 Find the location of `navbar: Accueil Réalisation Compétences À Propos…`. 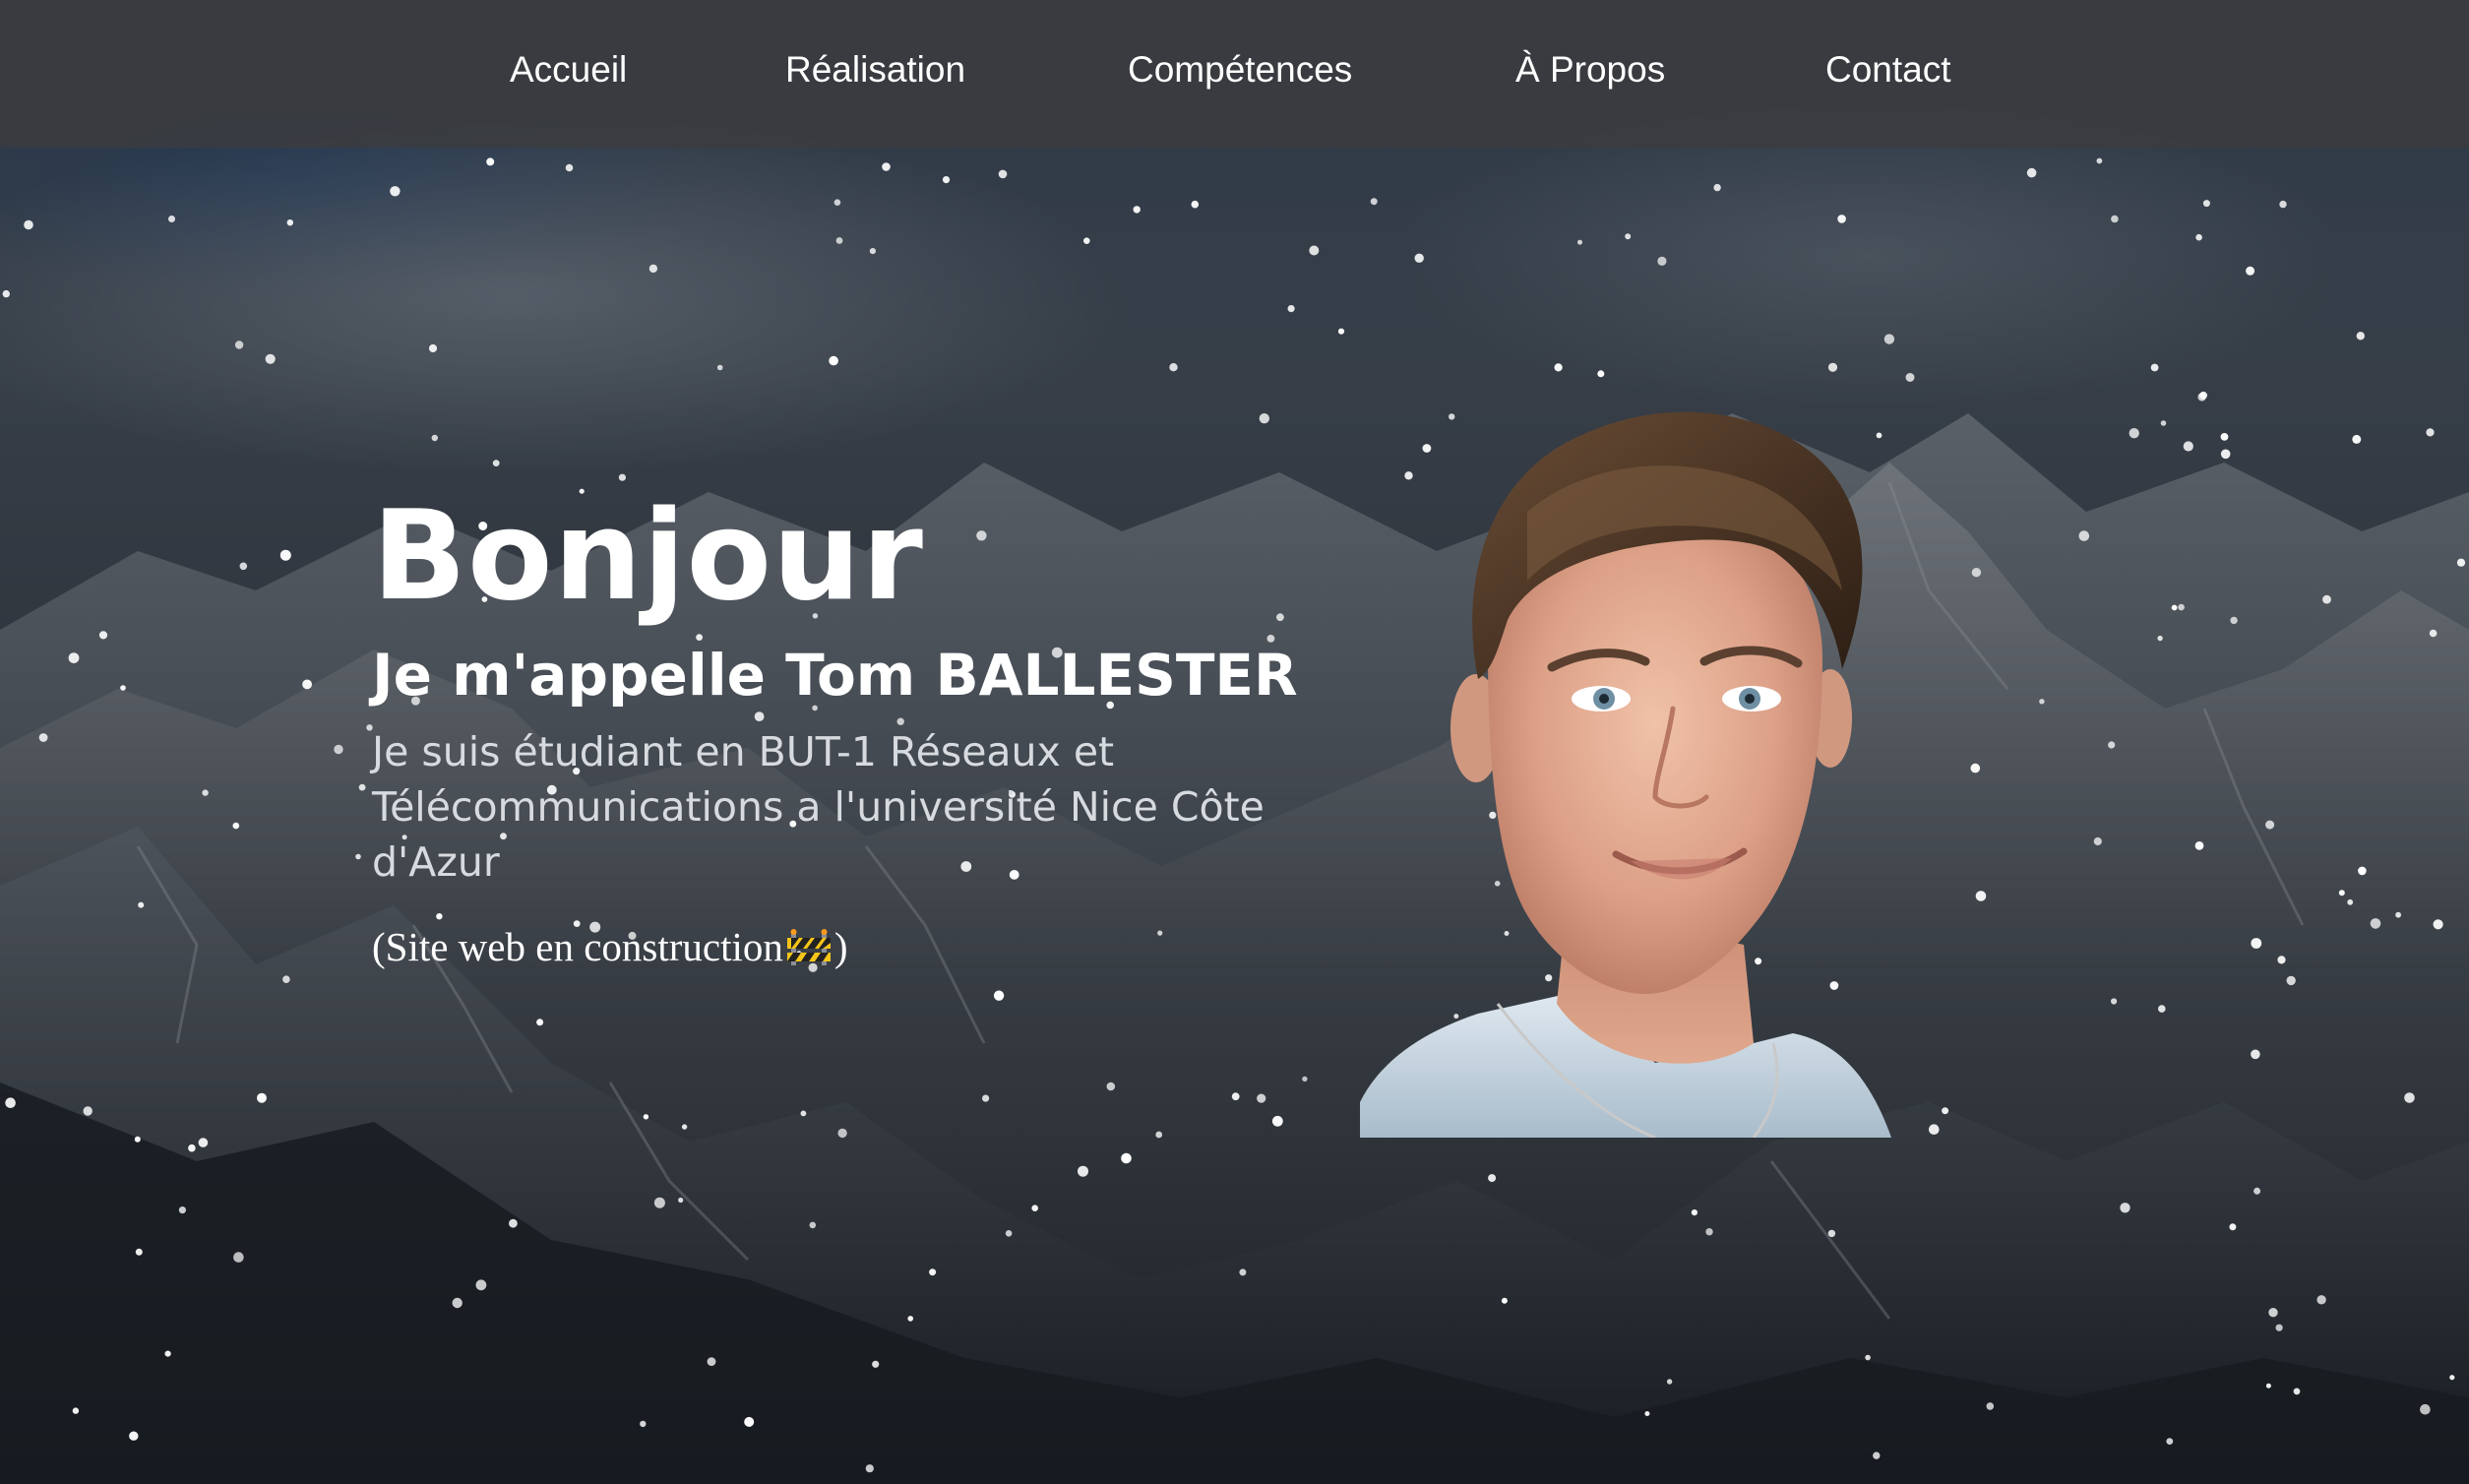

navbar: Accueil Réalisation Compétences À Propos… is located at coordinates (1234, 74).